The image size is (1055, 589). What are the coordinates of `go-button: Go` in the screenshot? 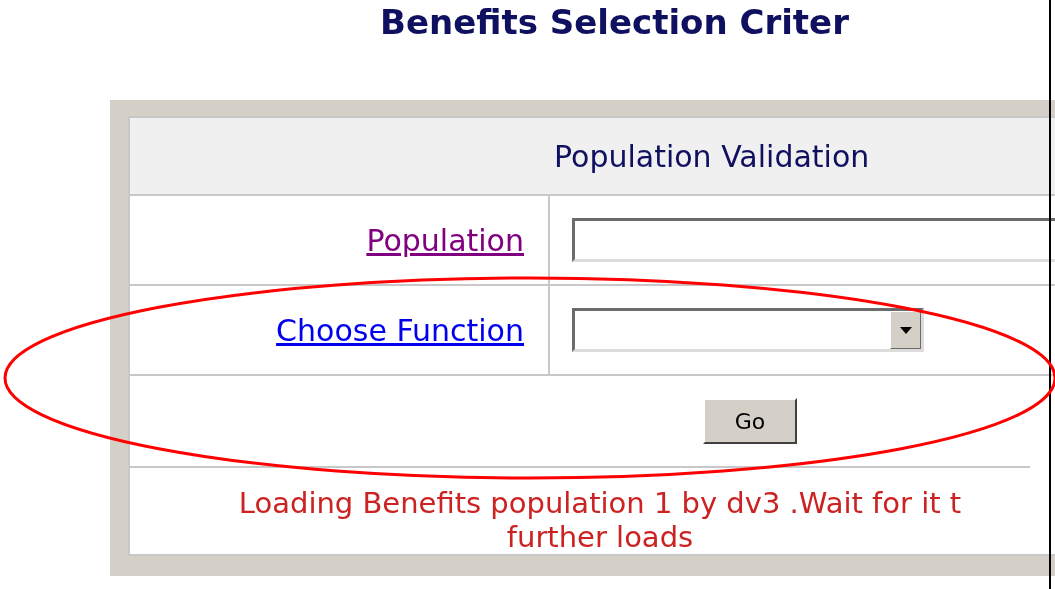 It's located at (750, 421).